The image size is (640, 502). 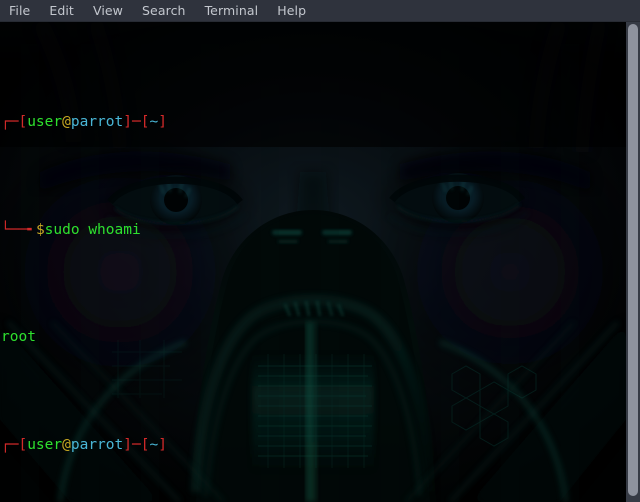 I want to click on prompt-path: ~, so click(x=154, y=122).